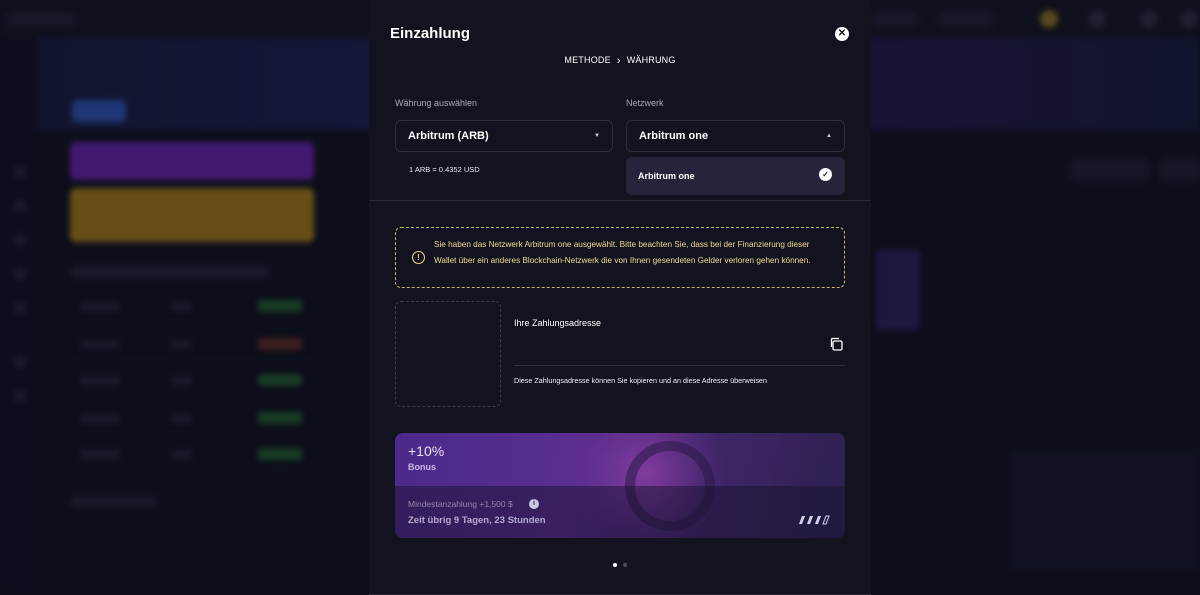  What do you see at coordinates (418, 257) in the screenshot?
I see `warning-icon: !` at bounding box center [418, 257].